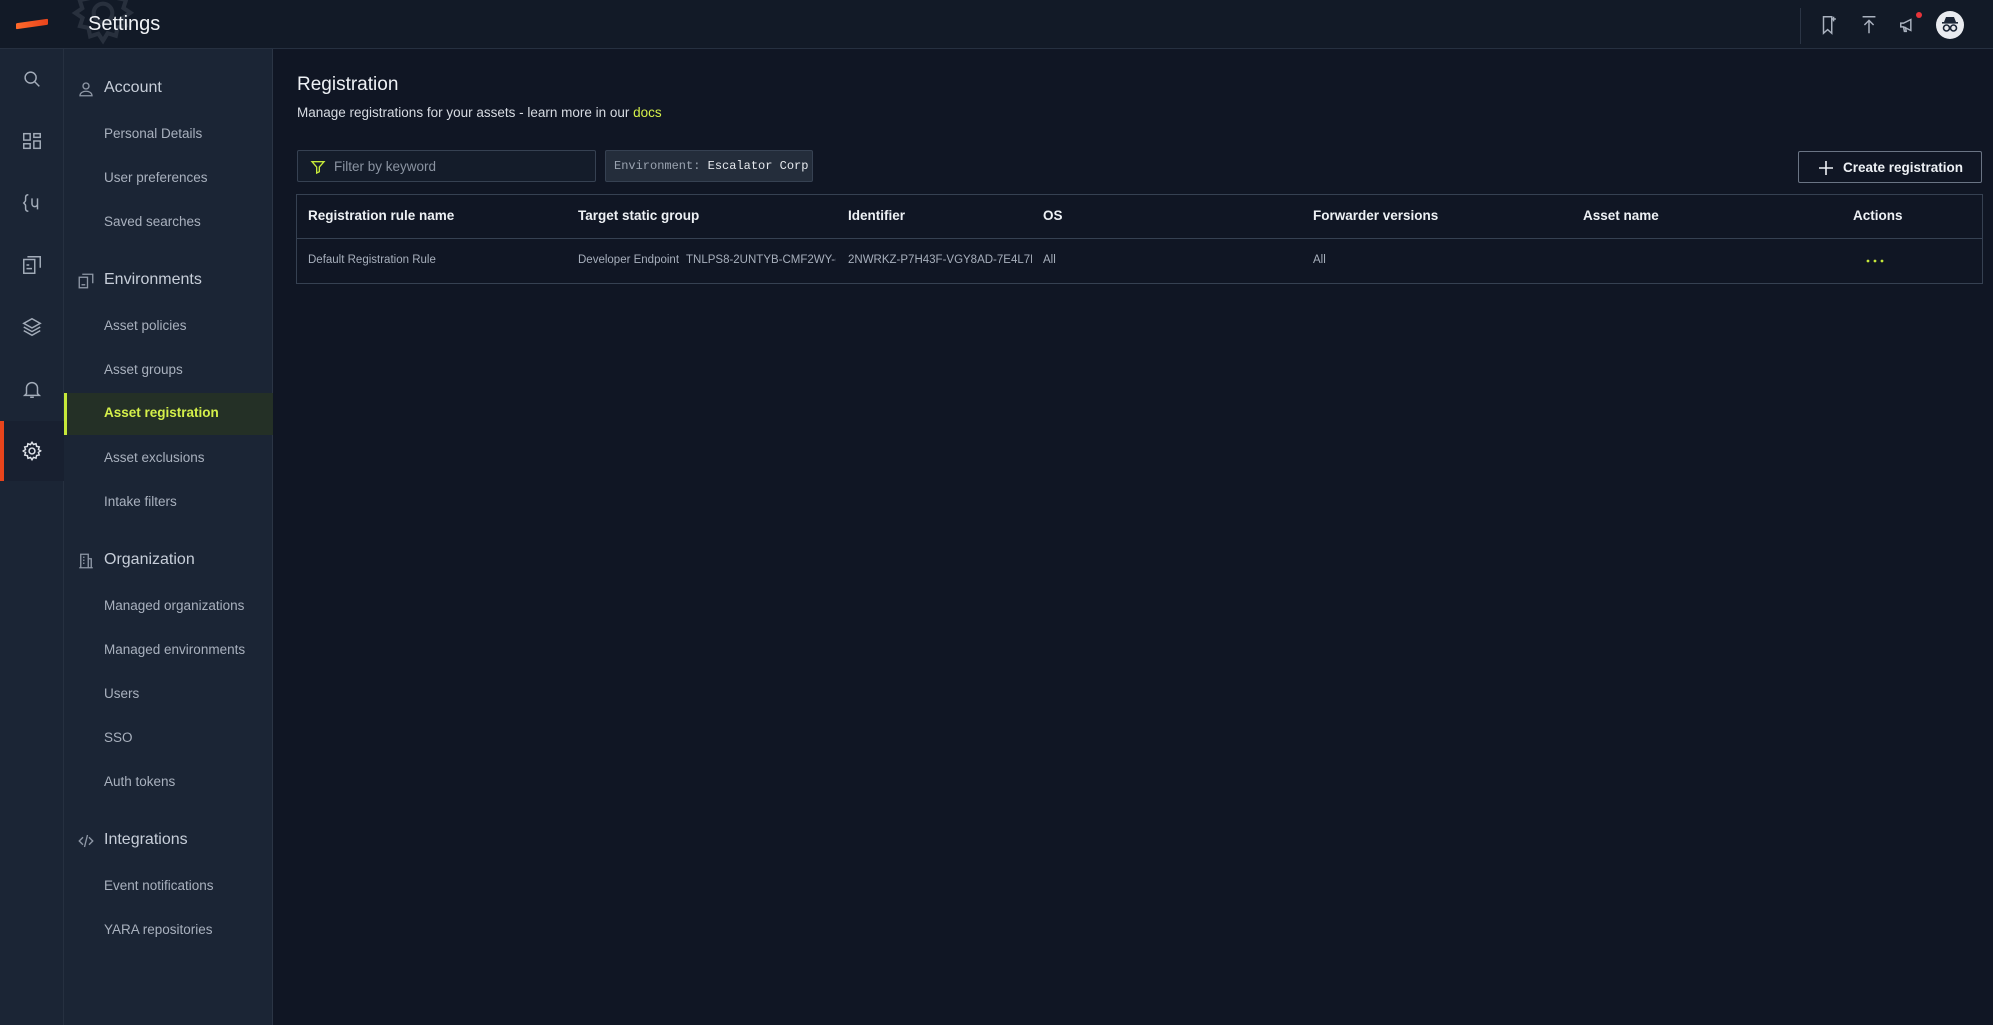 The height and width of the screenshot is (1025, 1993). Describe the element at coordinates (158, 929) in the screenshot. I see `sidebar-item-label: YARA repositories` at that location.